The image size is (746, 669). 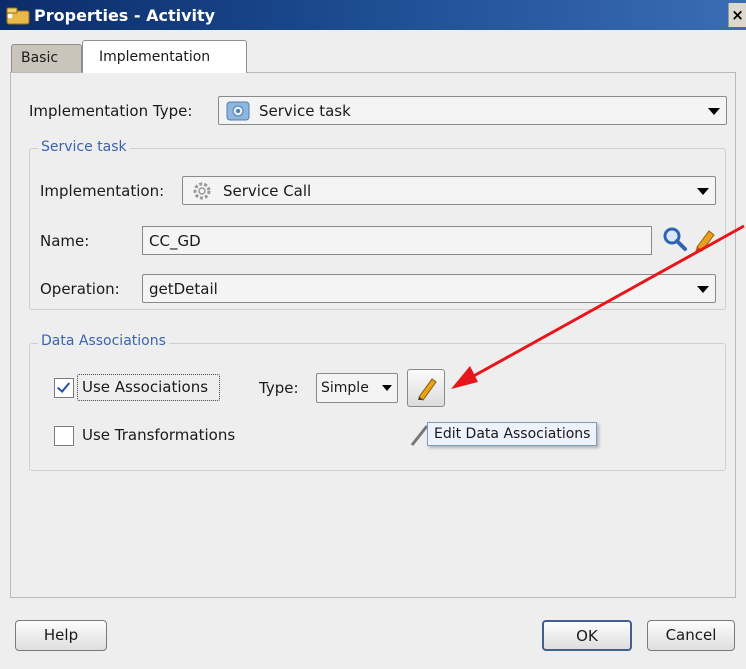 I want to click on check-mark-icon, so click(x=63, y=386).